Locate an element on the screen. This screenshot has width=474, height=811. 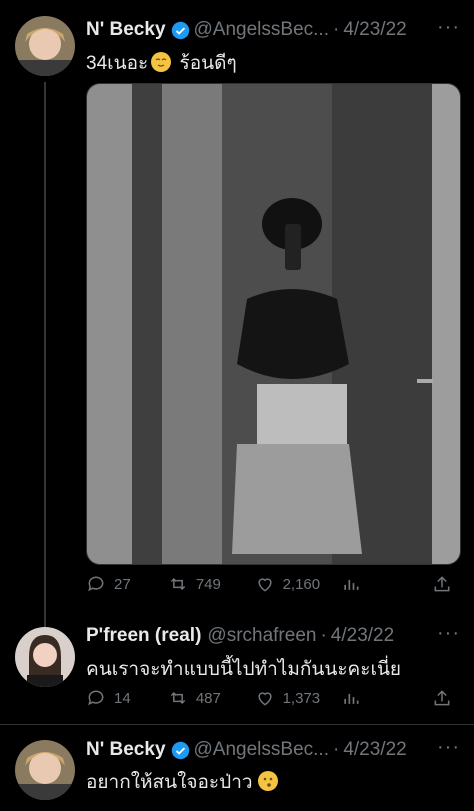
tweet-text-part: ร้อนดีๆ is located at coordinates (205, 63).